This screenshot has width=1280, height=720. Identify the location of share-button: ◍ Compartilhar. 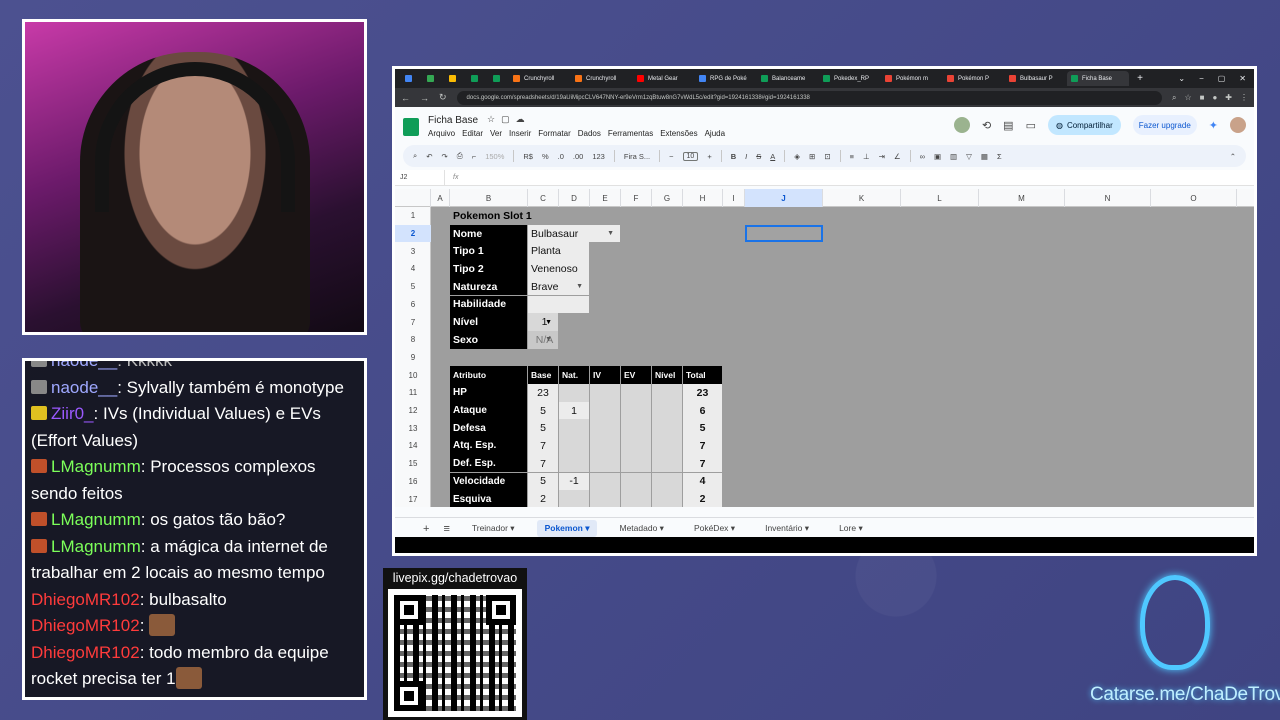
(1084, 125).